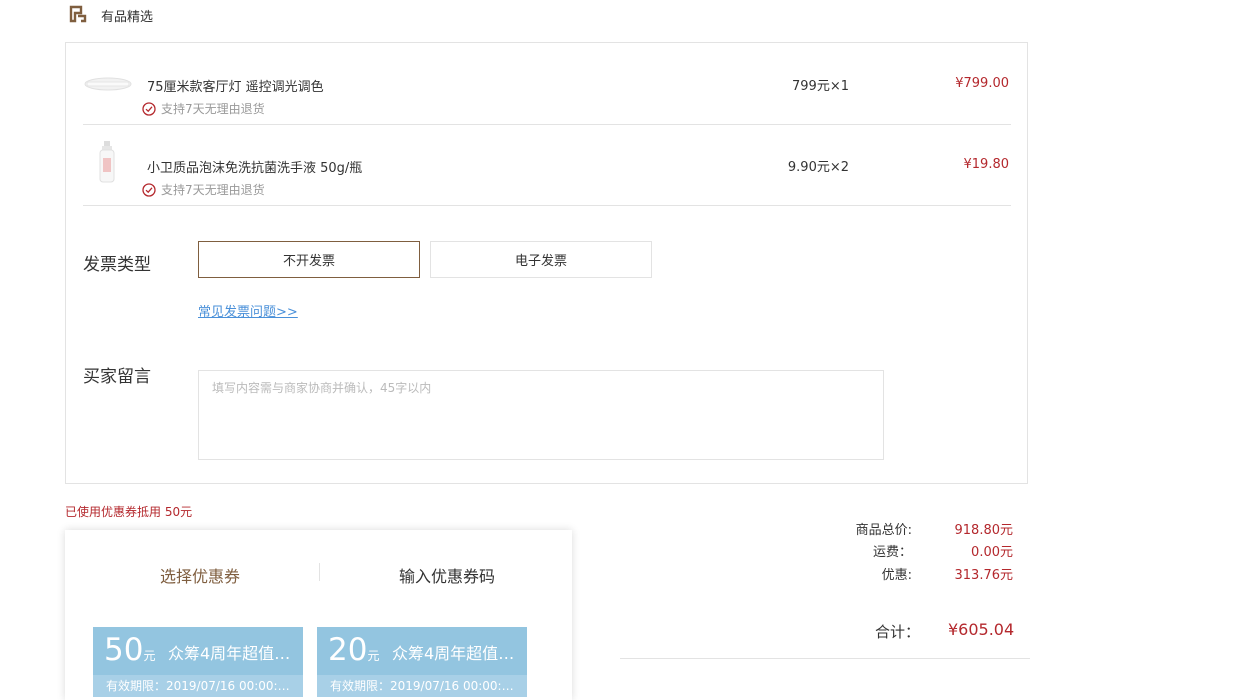 This screenshot has width=1242, height=700. What do you see at coordinates (981, 629) in the screenshot?
I see `total-value: ¥605.04` at bounding box center [981, 629].